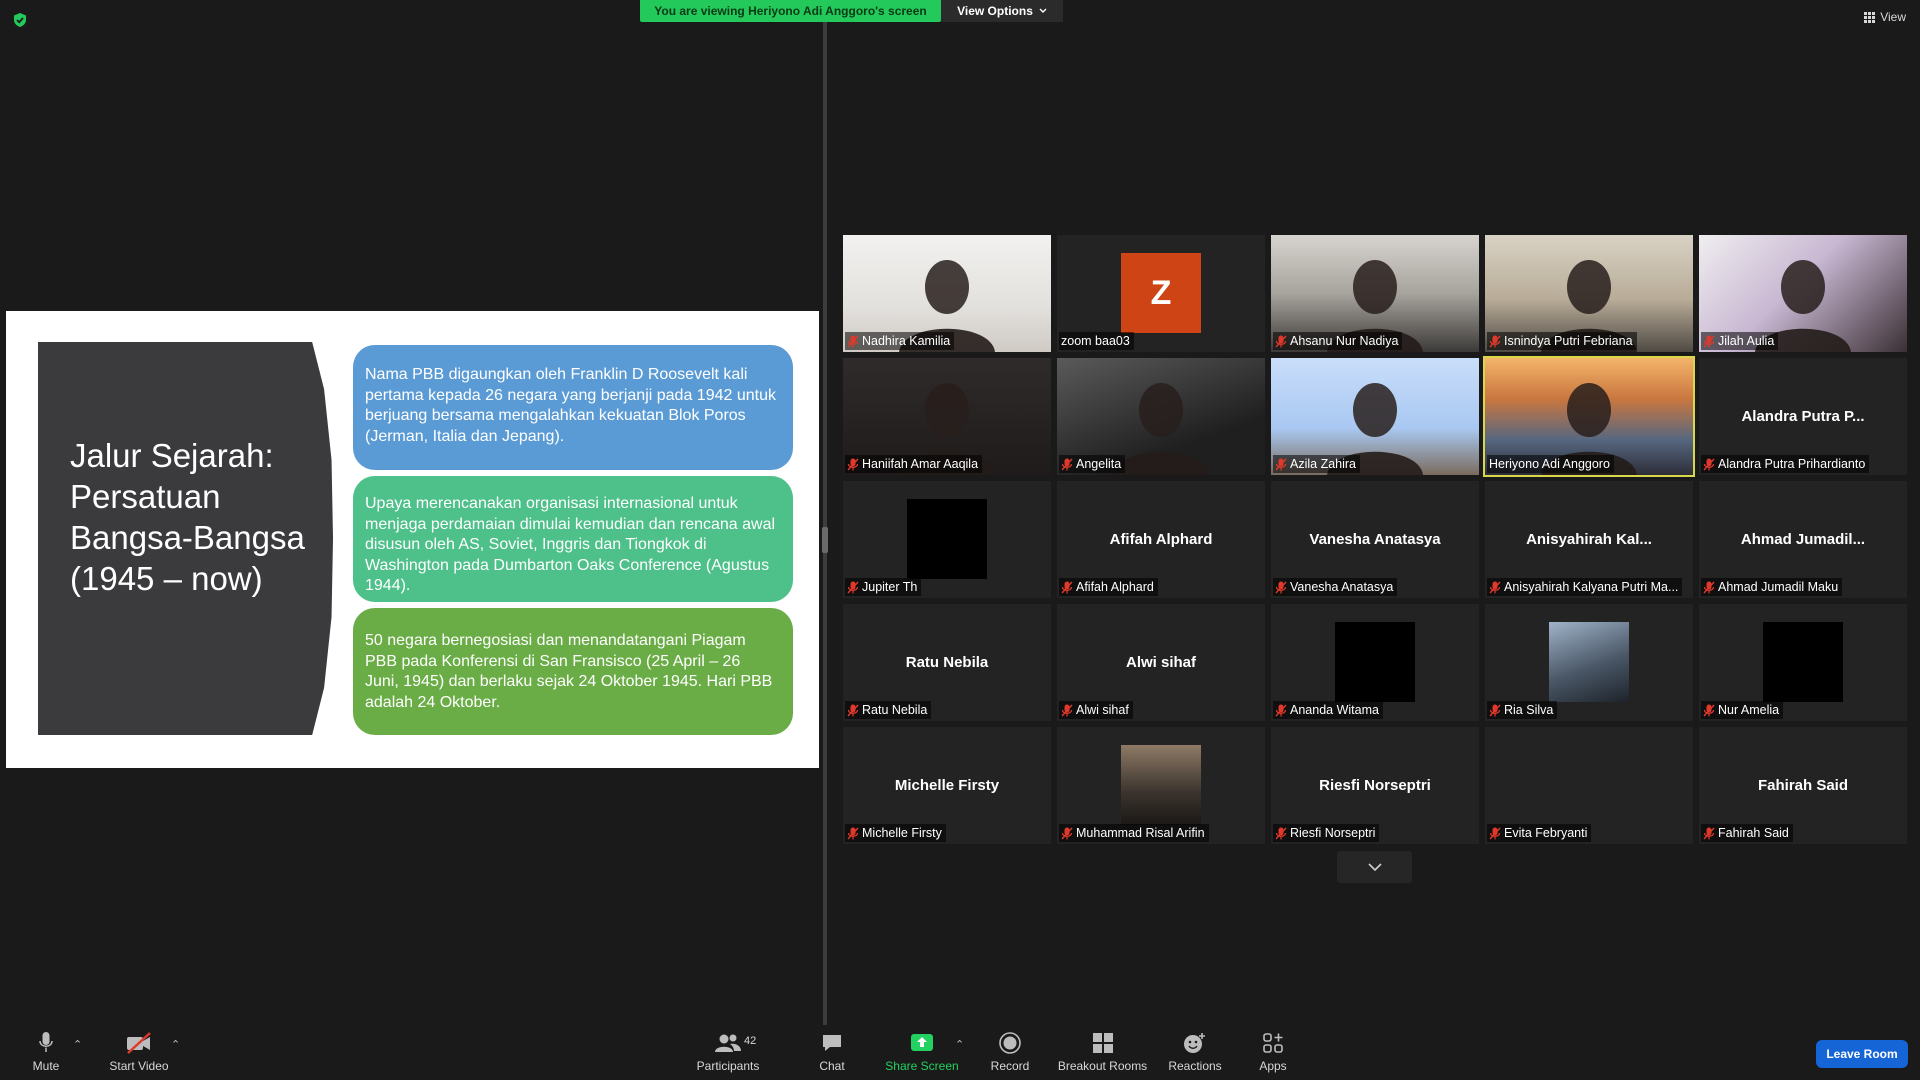 The width and height of the screenshot is (1920, 1080). I want to click on participant-tile: Zzoom baa03, so click(1161, 293).